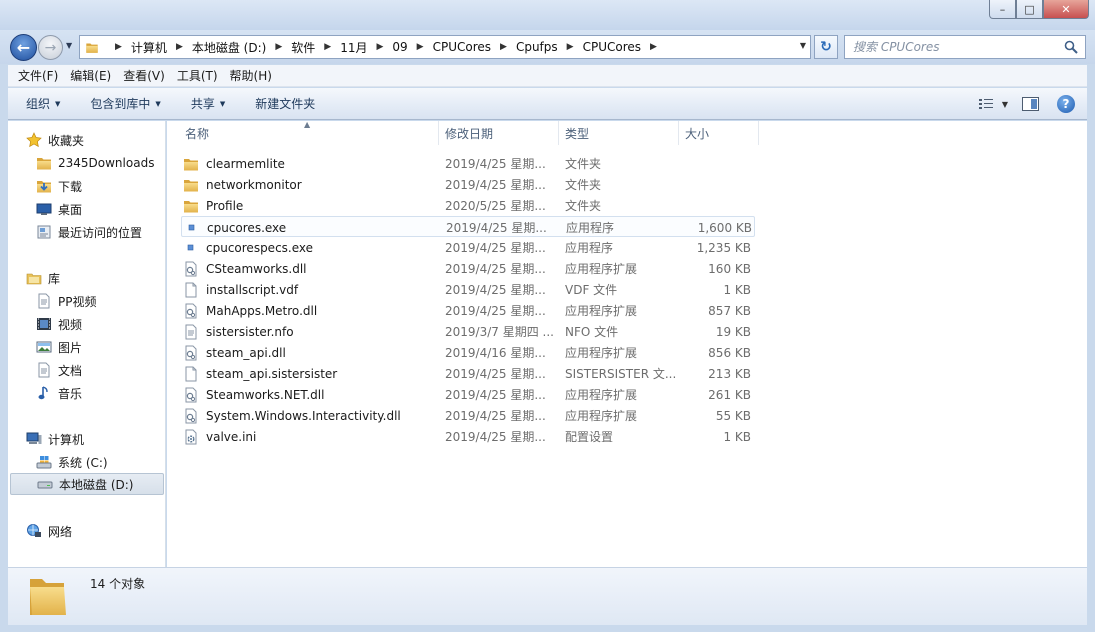 This screenshot has width=1095, height=632. I want to click on forward-button: →, so click(50, 47).